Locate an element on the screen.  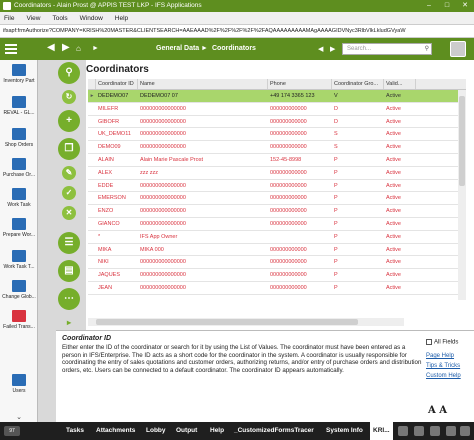
expand-icon is located at coordinates (465, 431).